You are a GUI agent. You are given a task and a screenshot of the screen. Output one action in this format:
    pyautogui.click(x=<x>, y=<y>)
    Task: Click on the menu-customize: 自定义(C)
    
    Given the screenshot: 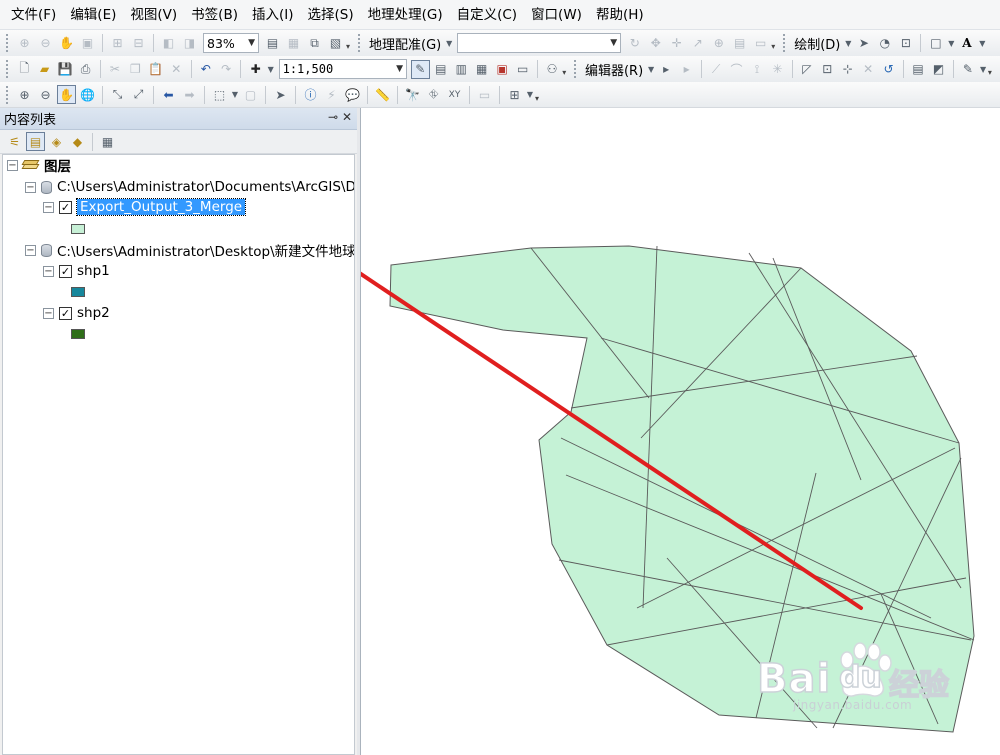 What is the action you would take?
    pyautogui.click(x=487, y=15)
    